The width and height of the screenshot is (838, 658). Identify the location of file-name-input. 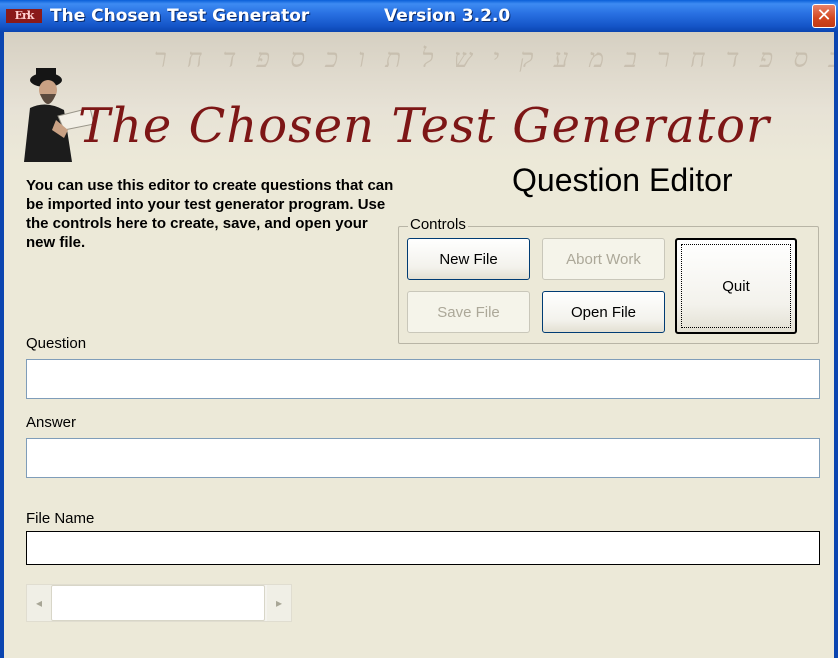
(423, 548).